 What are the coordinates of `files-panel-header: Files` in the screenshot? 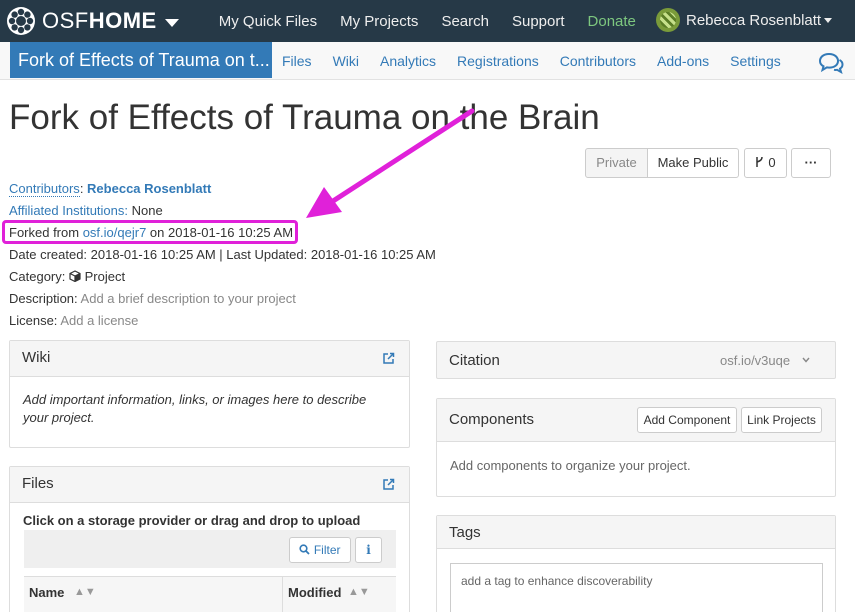 It's located at (209, 485).